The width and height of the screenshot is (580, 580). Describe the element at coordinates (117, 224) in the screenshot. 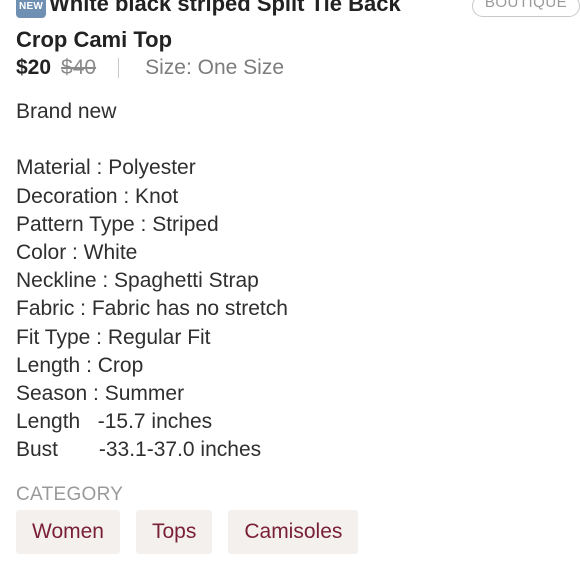

I see `description-line: Pattern Type : Striped` at that location.